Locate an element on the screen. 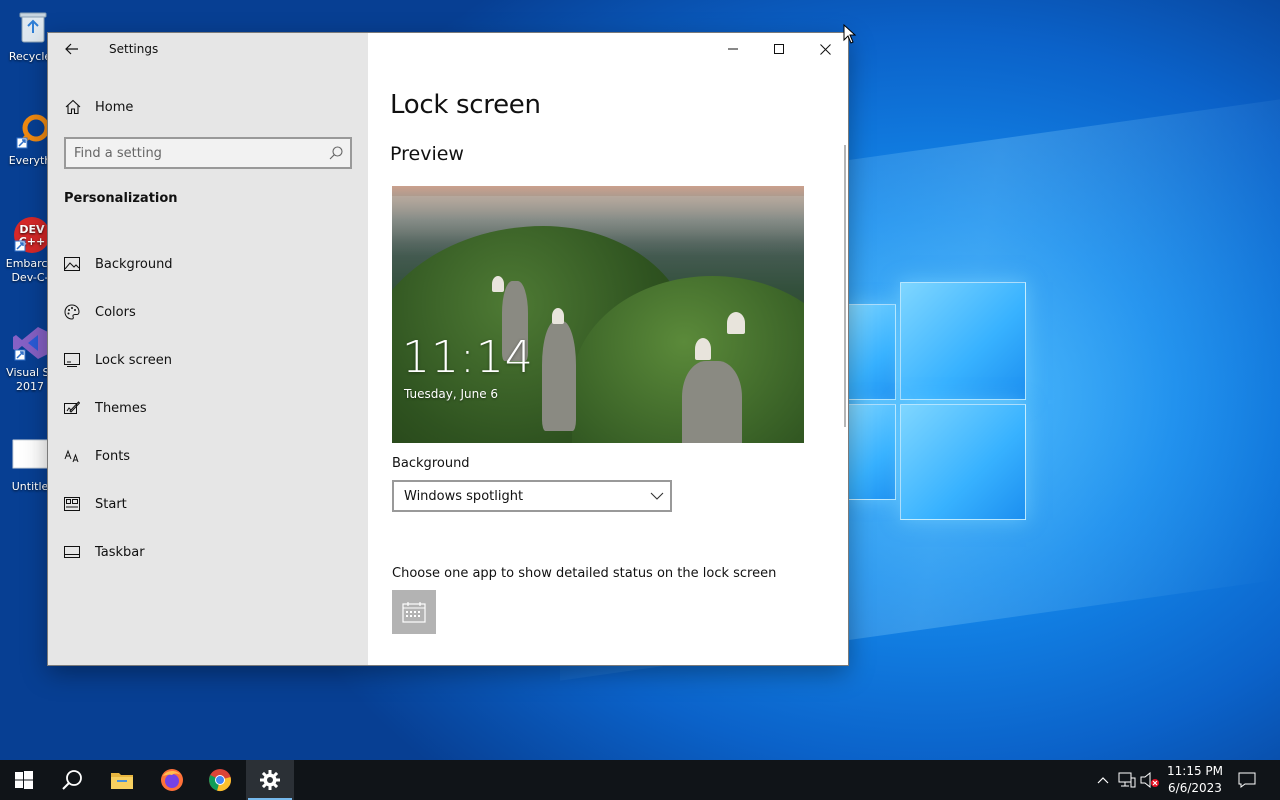 The height and width of the screenshot is (800, 1280). close-button is located at coordinates (825, 49).